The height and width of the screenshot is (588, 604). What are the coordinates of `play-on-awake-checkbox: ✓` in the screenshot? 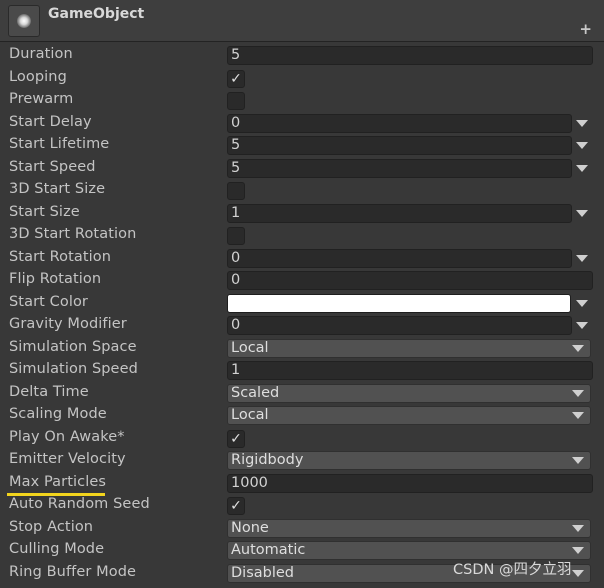 It's located at (236, 438).